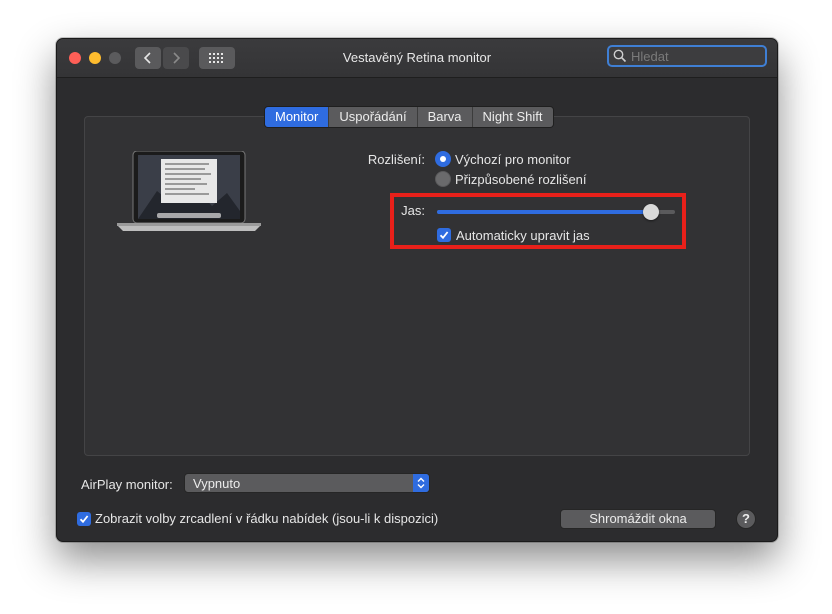 This screenshot has height=614, width=832. I want to click on tab-bar: Monitor Uspořádání Barva Night Shift, so click(409, 117).